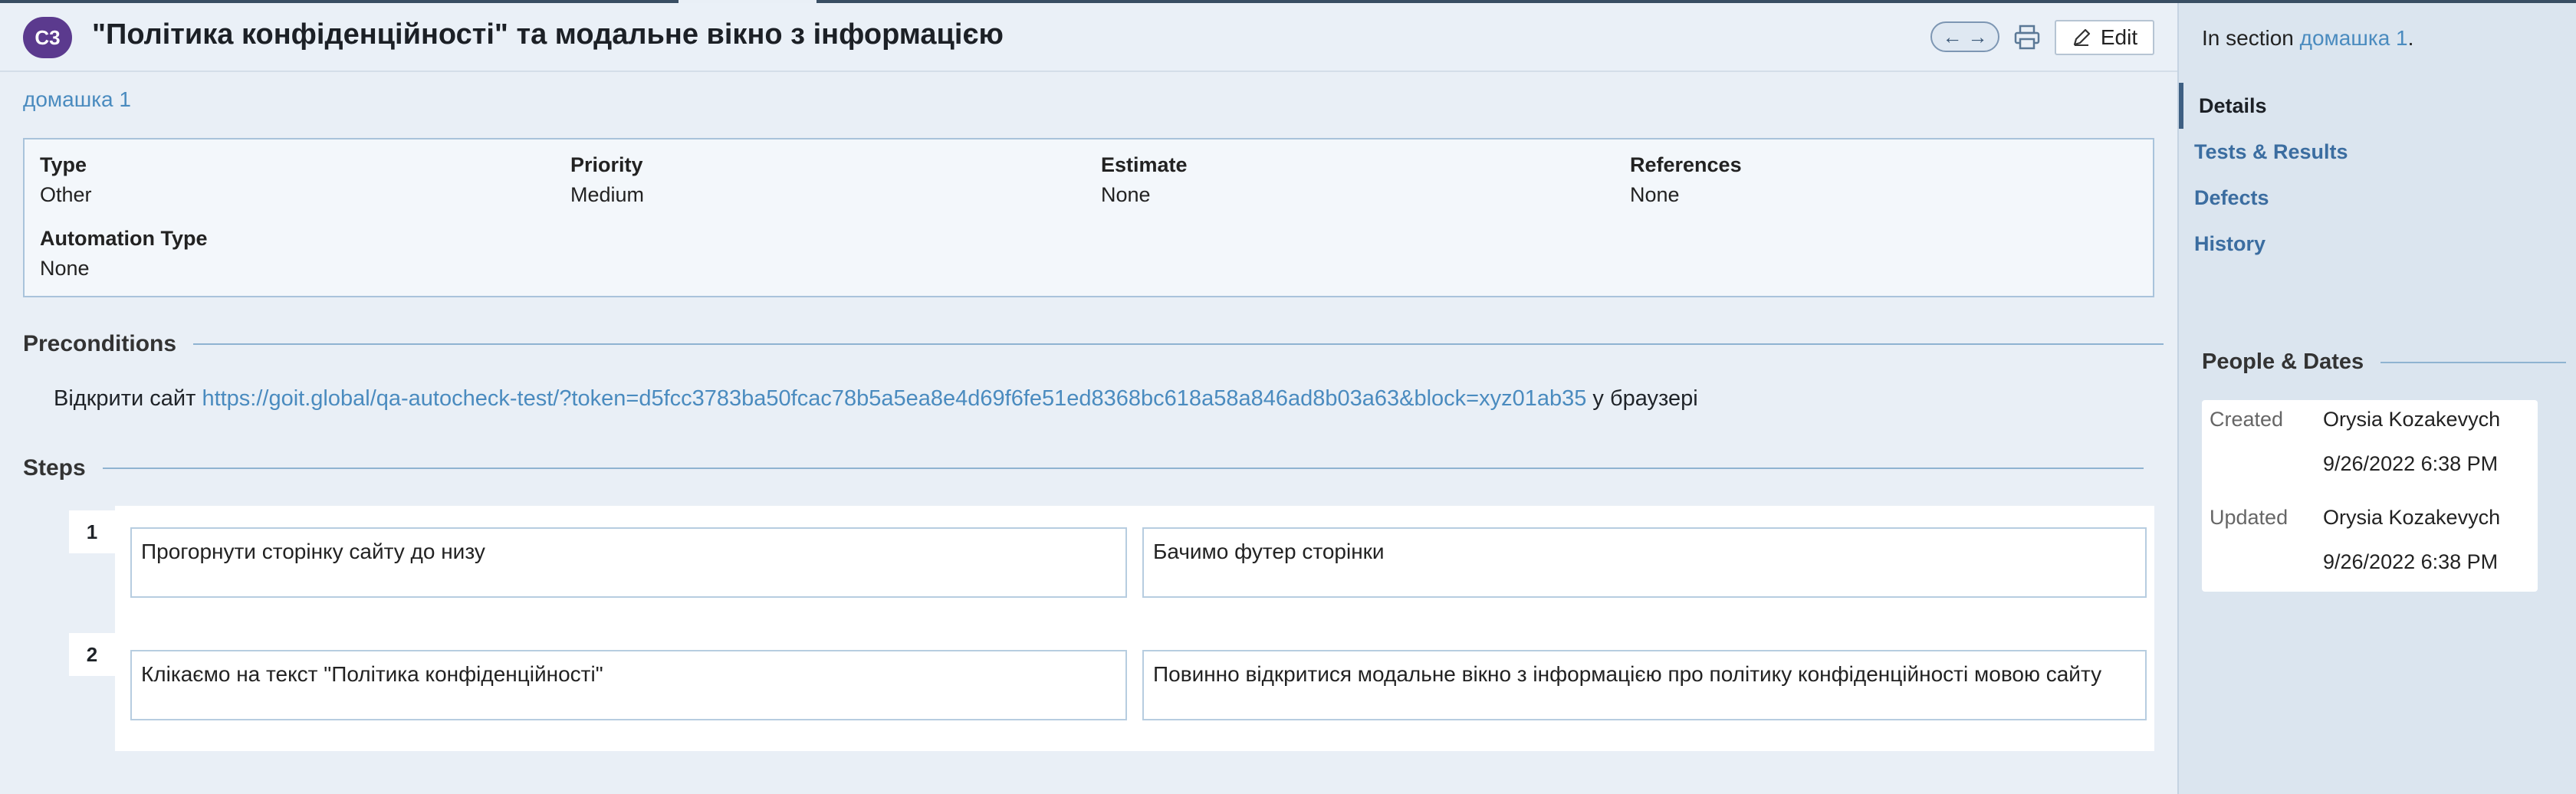  What do you see at coordinates (2081, 37) in the screenshot?
I see `pencil-icon` at bounding box center [2081, 37].